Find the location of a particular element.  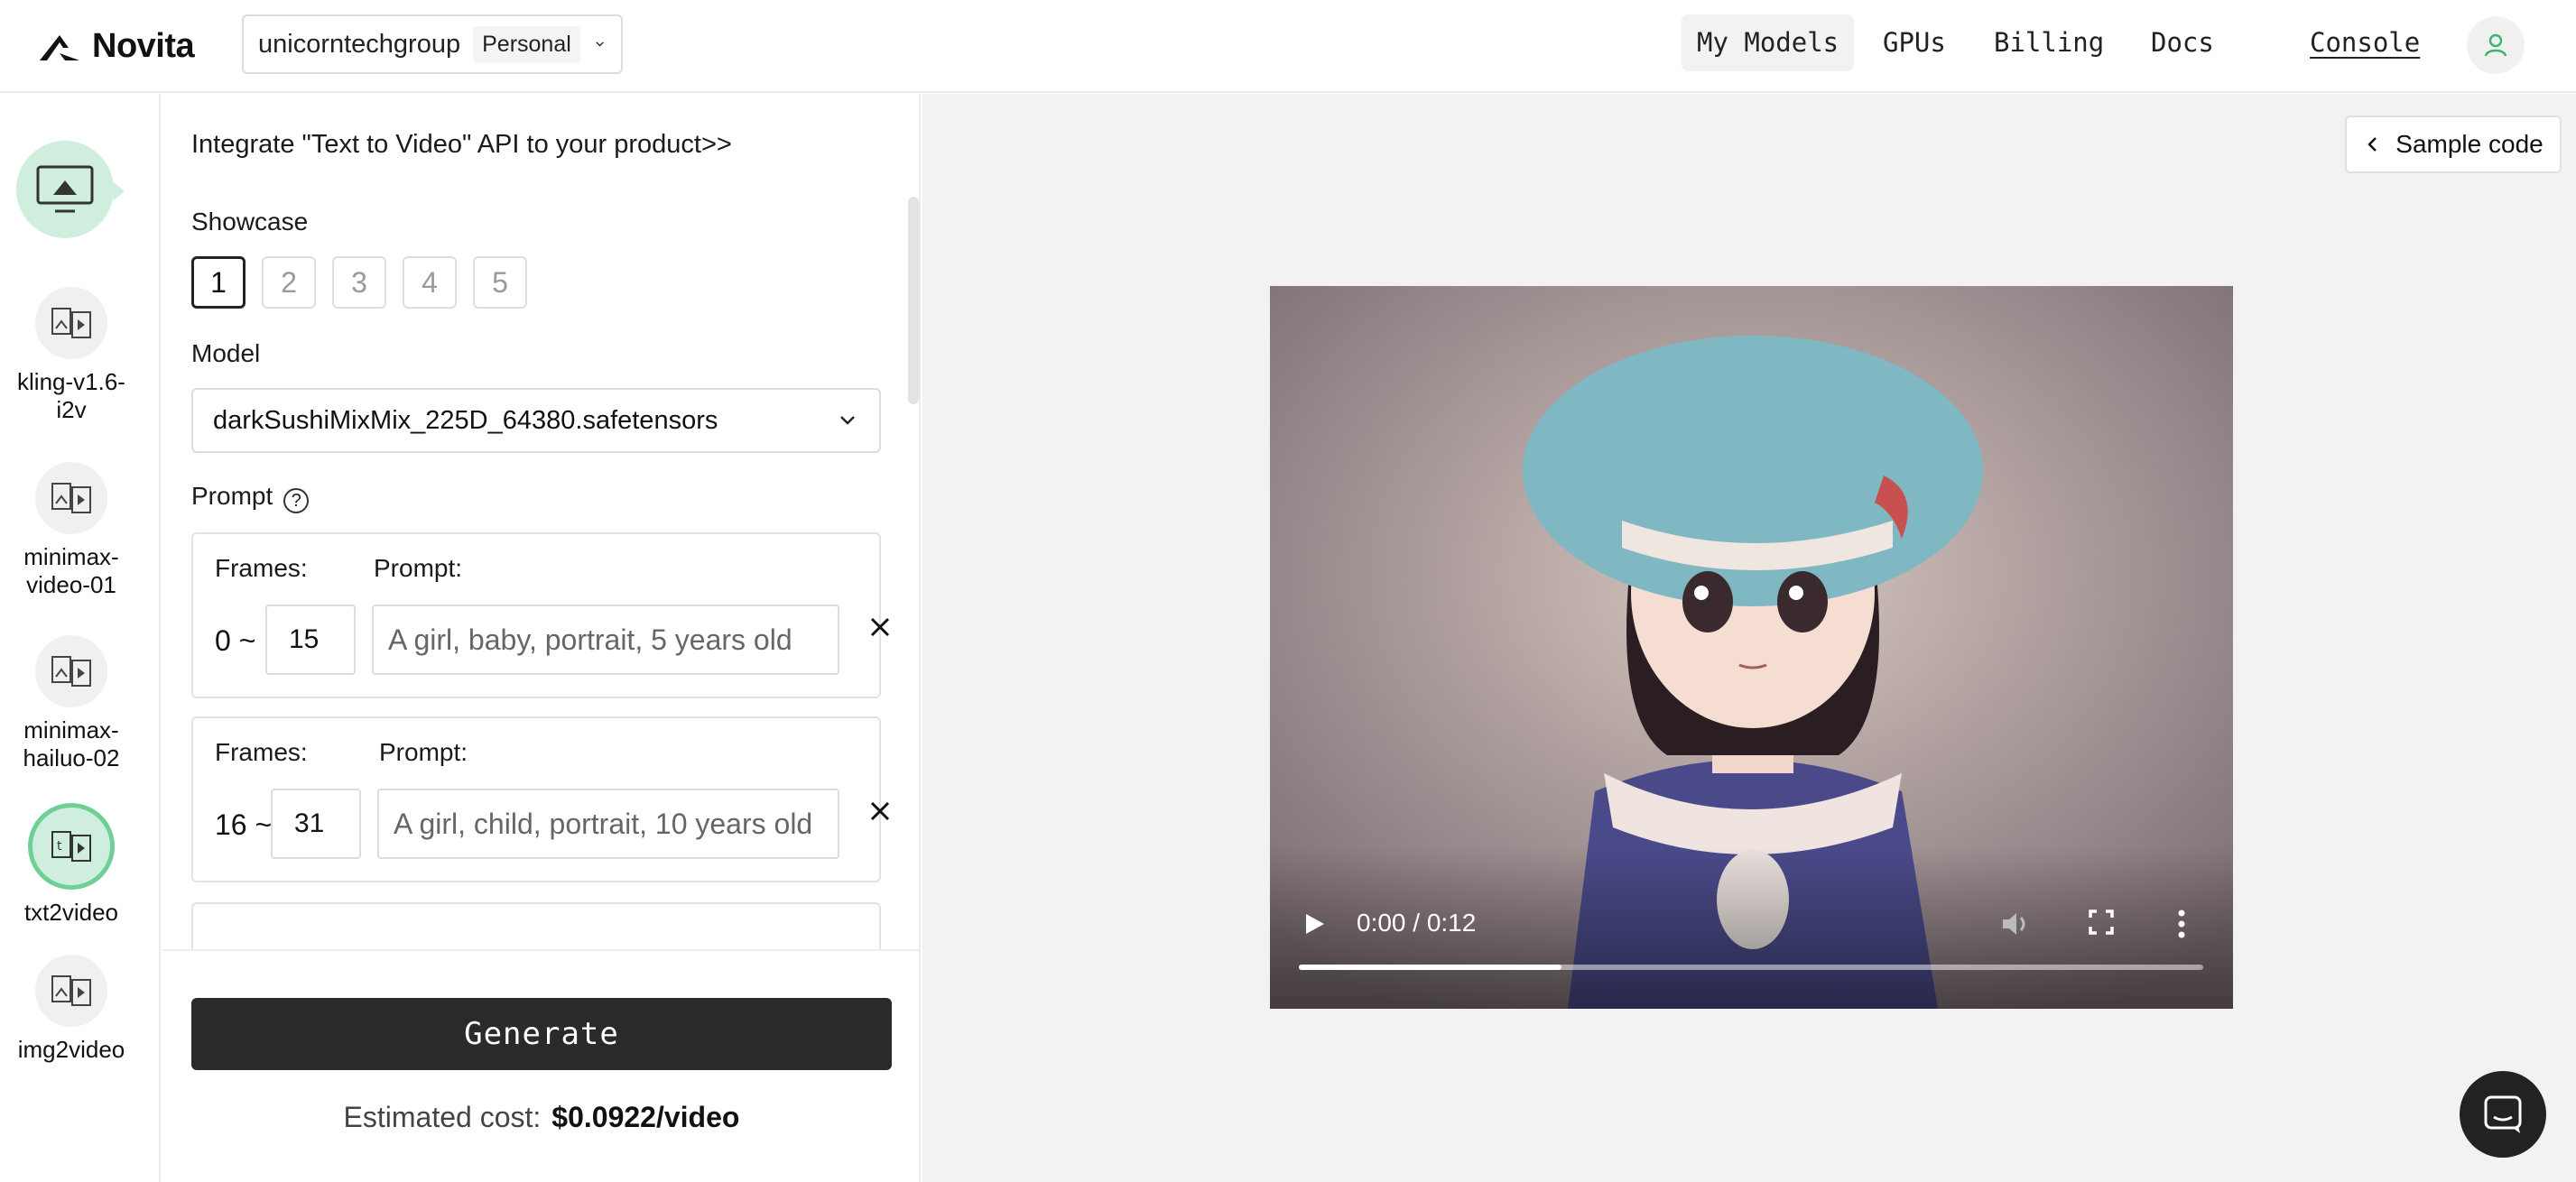

user-avatar is located at coordinates (2496, 45).